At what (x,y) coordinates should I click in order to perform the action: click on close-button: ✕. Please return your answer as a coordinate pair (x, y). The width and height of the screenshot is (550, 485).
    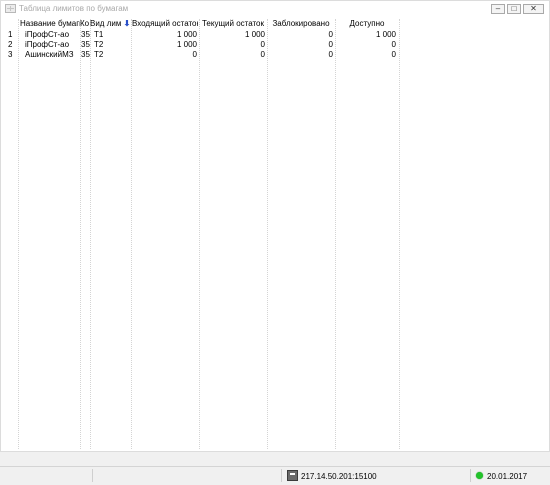
    Looking at the image, I should click on (533, 9).